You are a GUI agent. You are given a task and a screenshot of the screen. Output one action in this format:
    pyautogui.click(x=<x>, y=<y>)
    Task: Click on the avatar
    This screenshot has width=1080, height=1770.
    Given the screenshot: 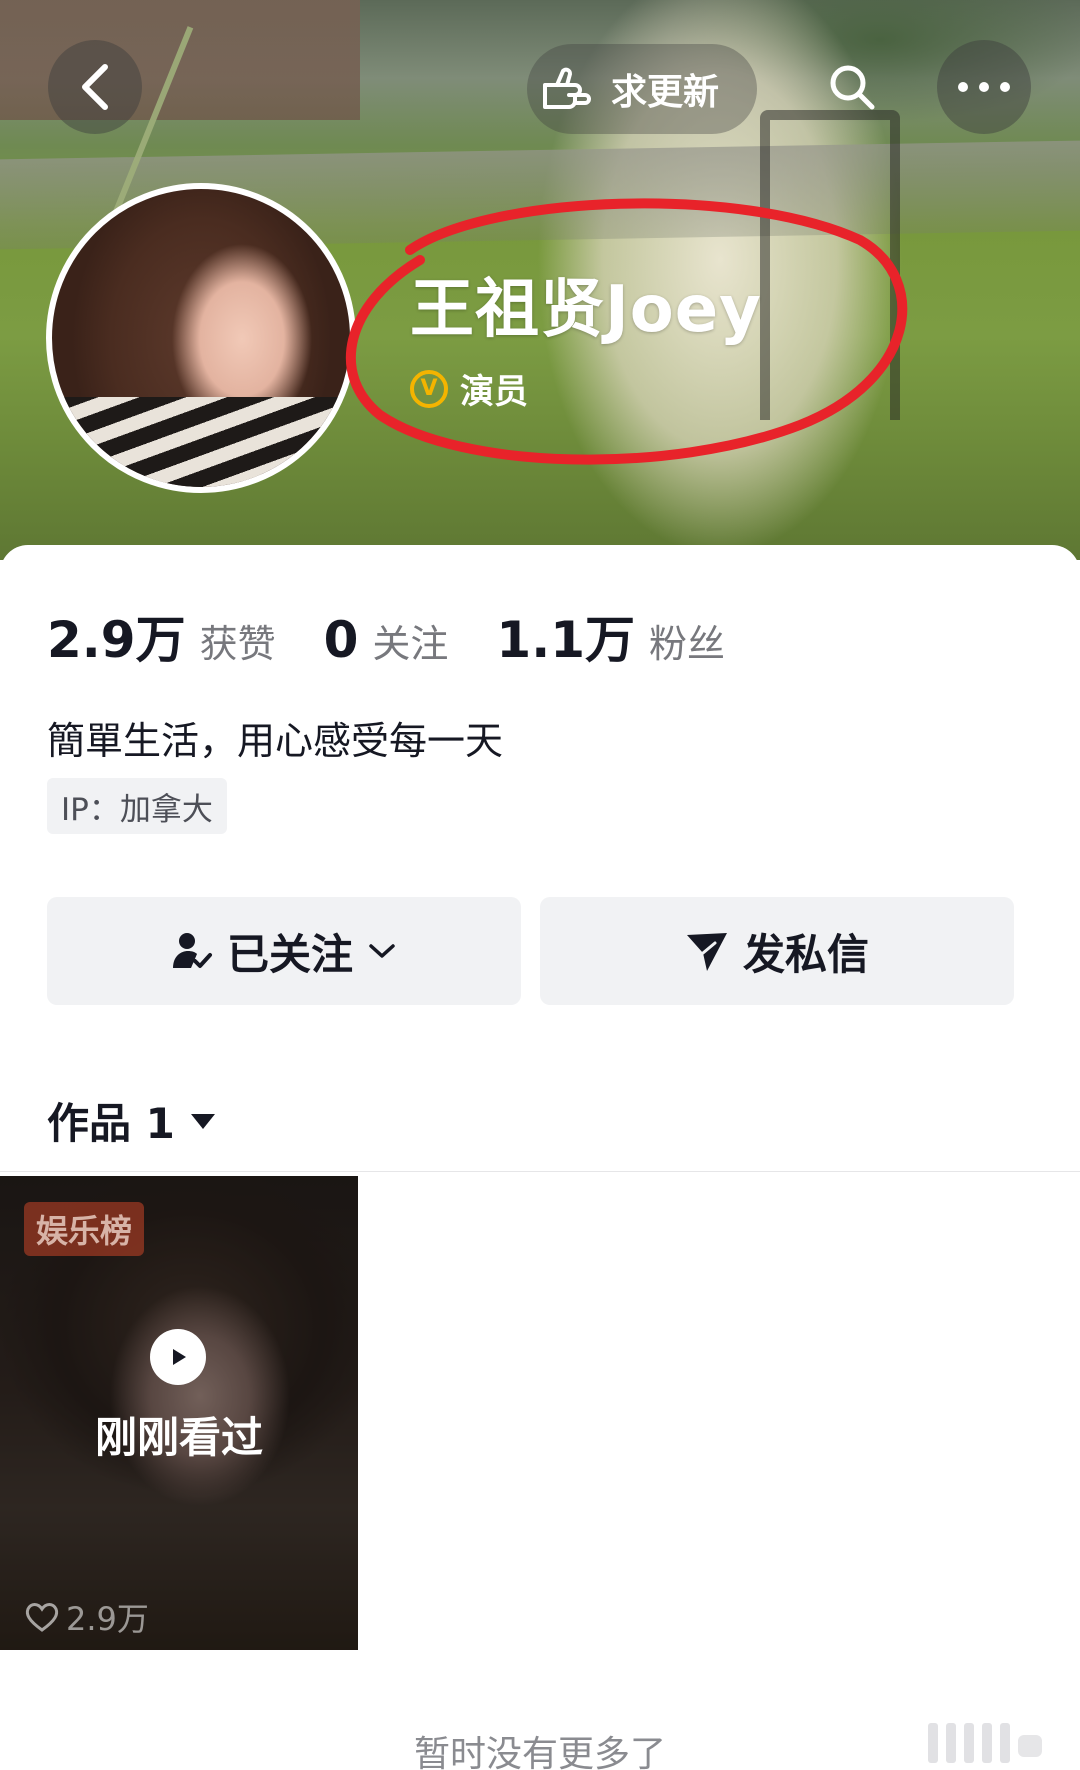 What is the action you would take?
    pyautogui.click(x=201, y=338)
    